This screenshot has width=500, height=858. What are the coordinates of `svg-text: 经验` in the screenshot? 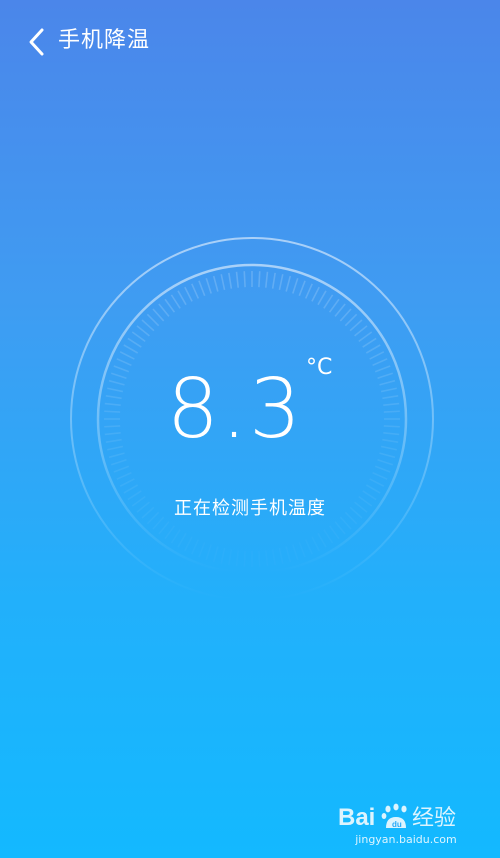 It's located at (434, 818).